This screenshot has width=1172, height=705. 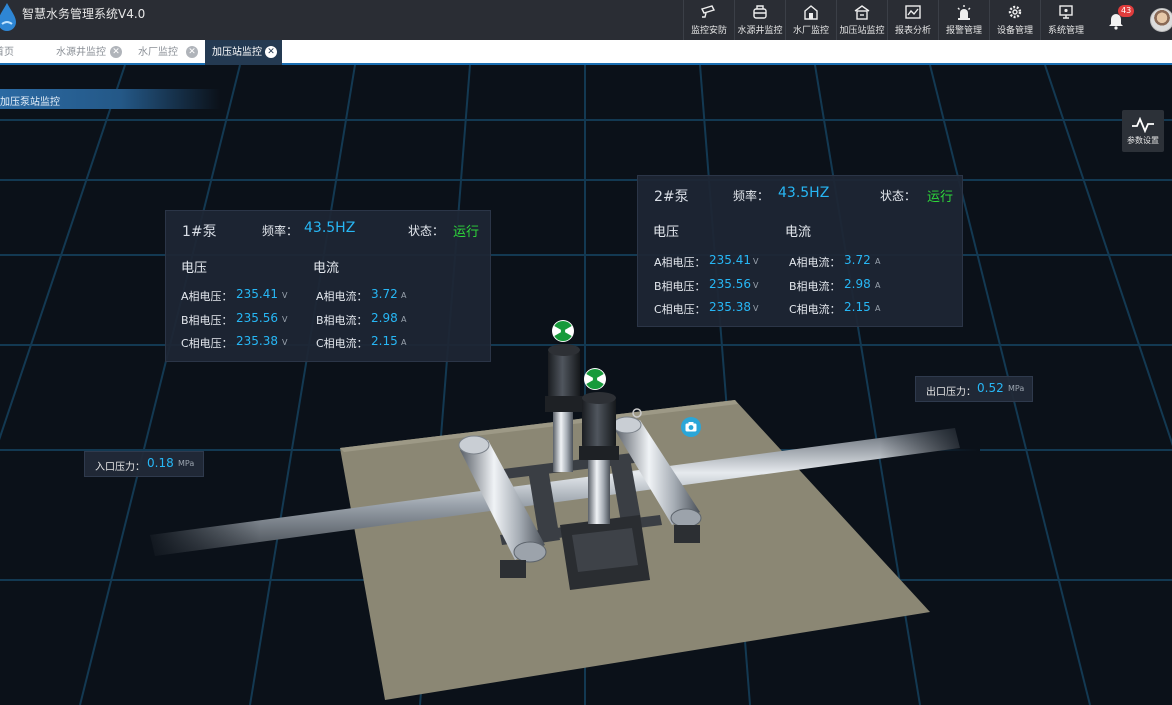 What do you see at coordinates (671, 197) in the screenshot?
I see `pump-name: 2#泵` at bounding box center [671, 197].